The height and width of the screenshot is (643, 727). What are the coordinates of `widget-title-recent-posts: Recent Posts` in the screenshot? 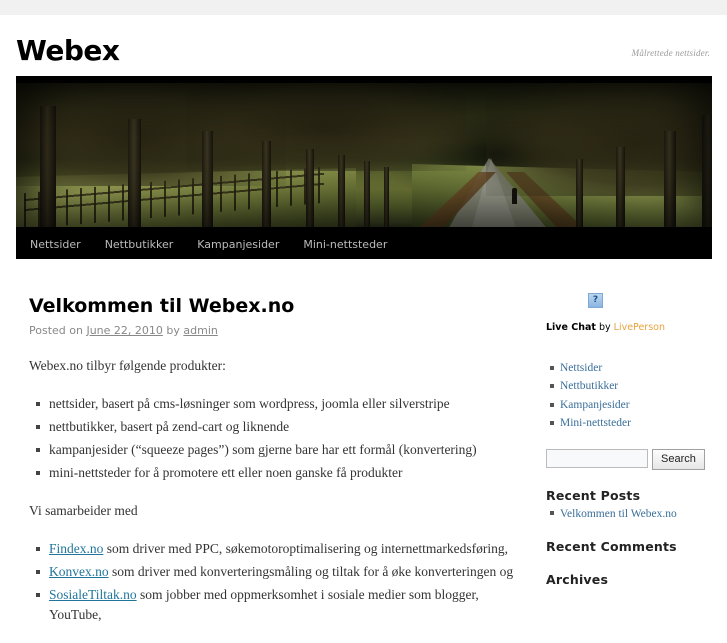 It's located at (593, 495).